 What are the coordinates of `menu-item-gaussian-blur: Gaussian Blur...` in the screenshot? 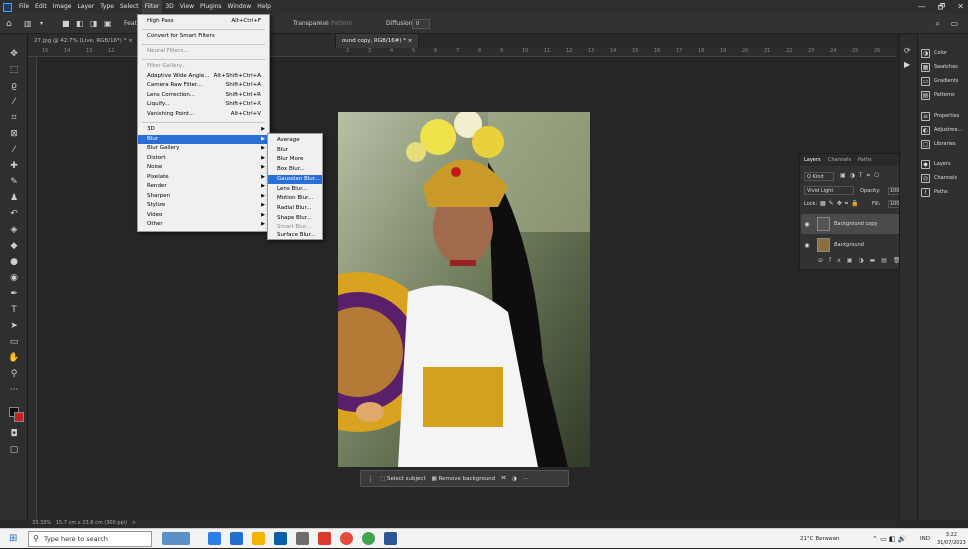 It's located at (295, 179).